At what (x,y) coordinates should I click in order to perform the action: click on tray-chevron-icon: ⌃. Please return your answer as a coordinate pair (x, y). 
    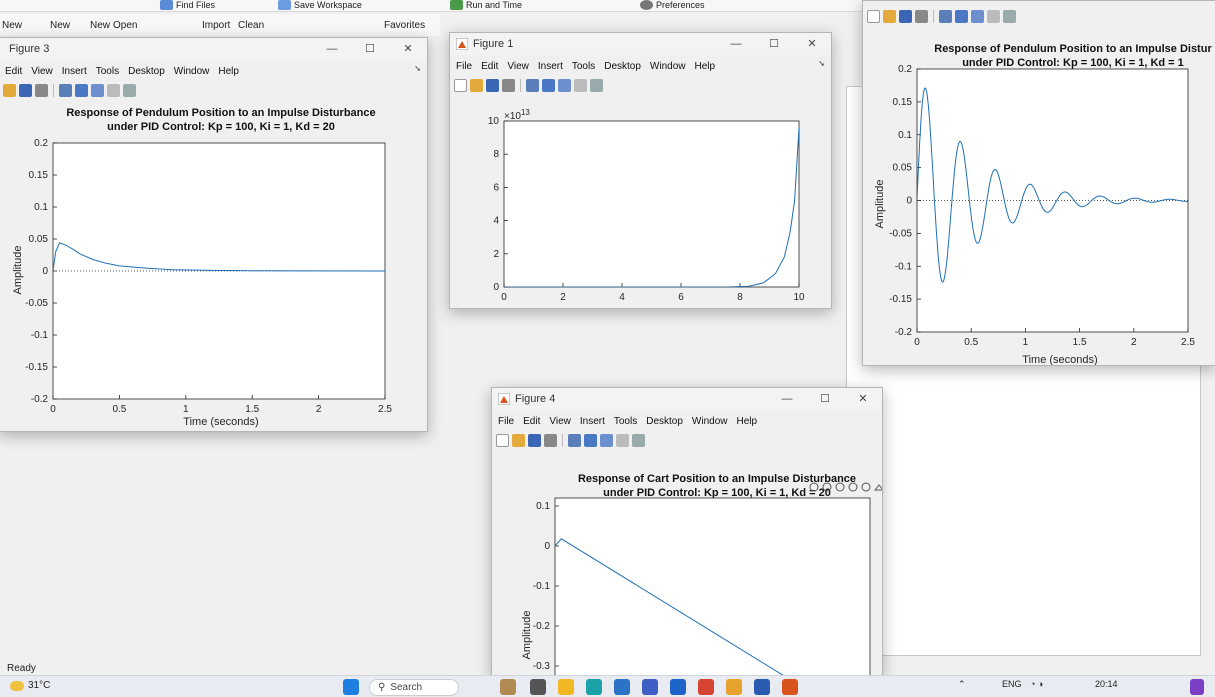
    Looking at the image, I should click on (962, 684).